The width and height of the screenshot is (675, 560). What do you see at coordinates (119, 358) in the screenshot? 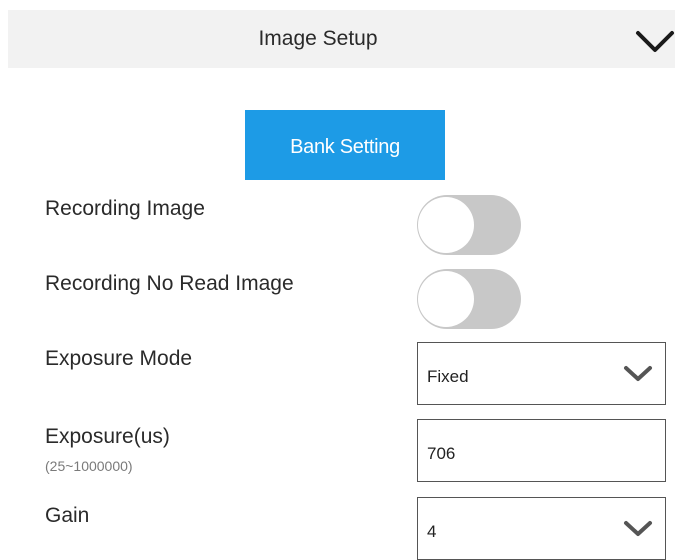
I see `exposure-mode-label: Exposure Mode` at bounding box center [119, 358].